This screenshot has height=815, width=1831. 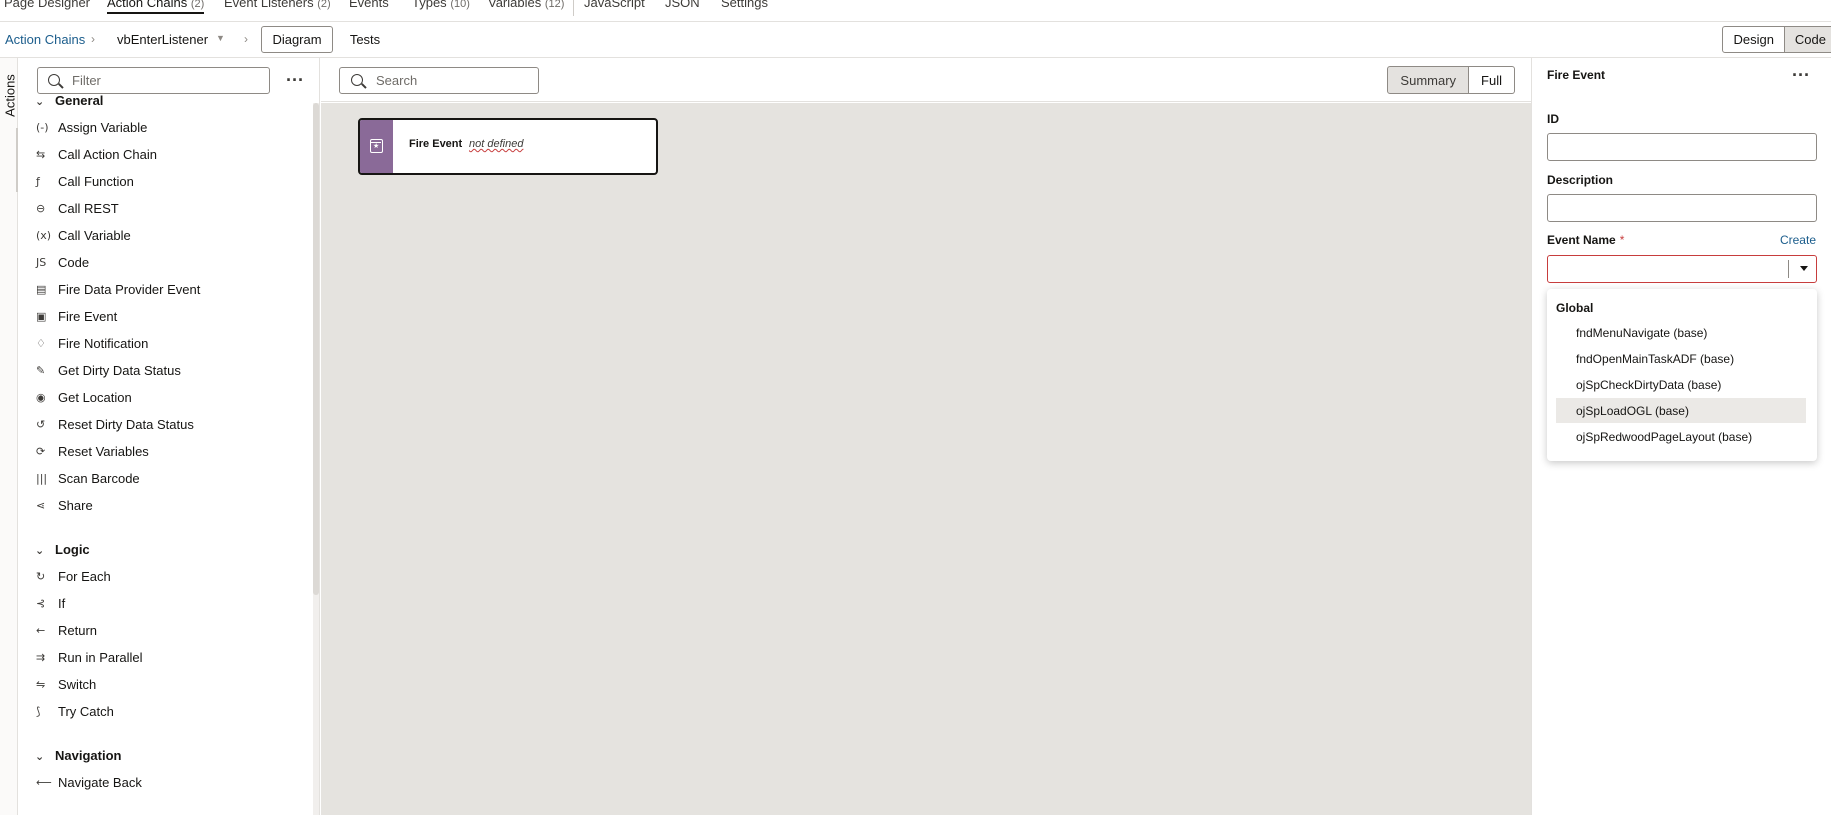 I want to click on side-tab-actions: Actions, so click(x=10, y=96).